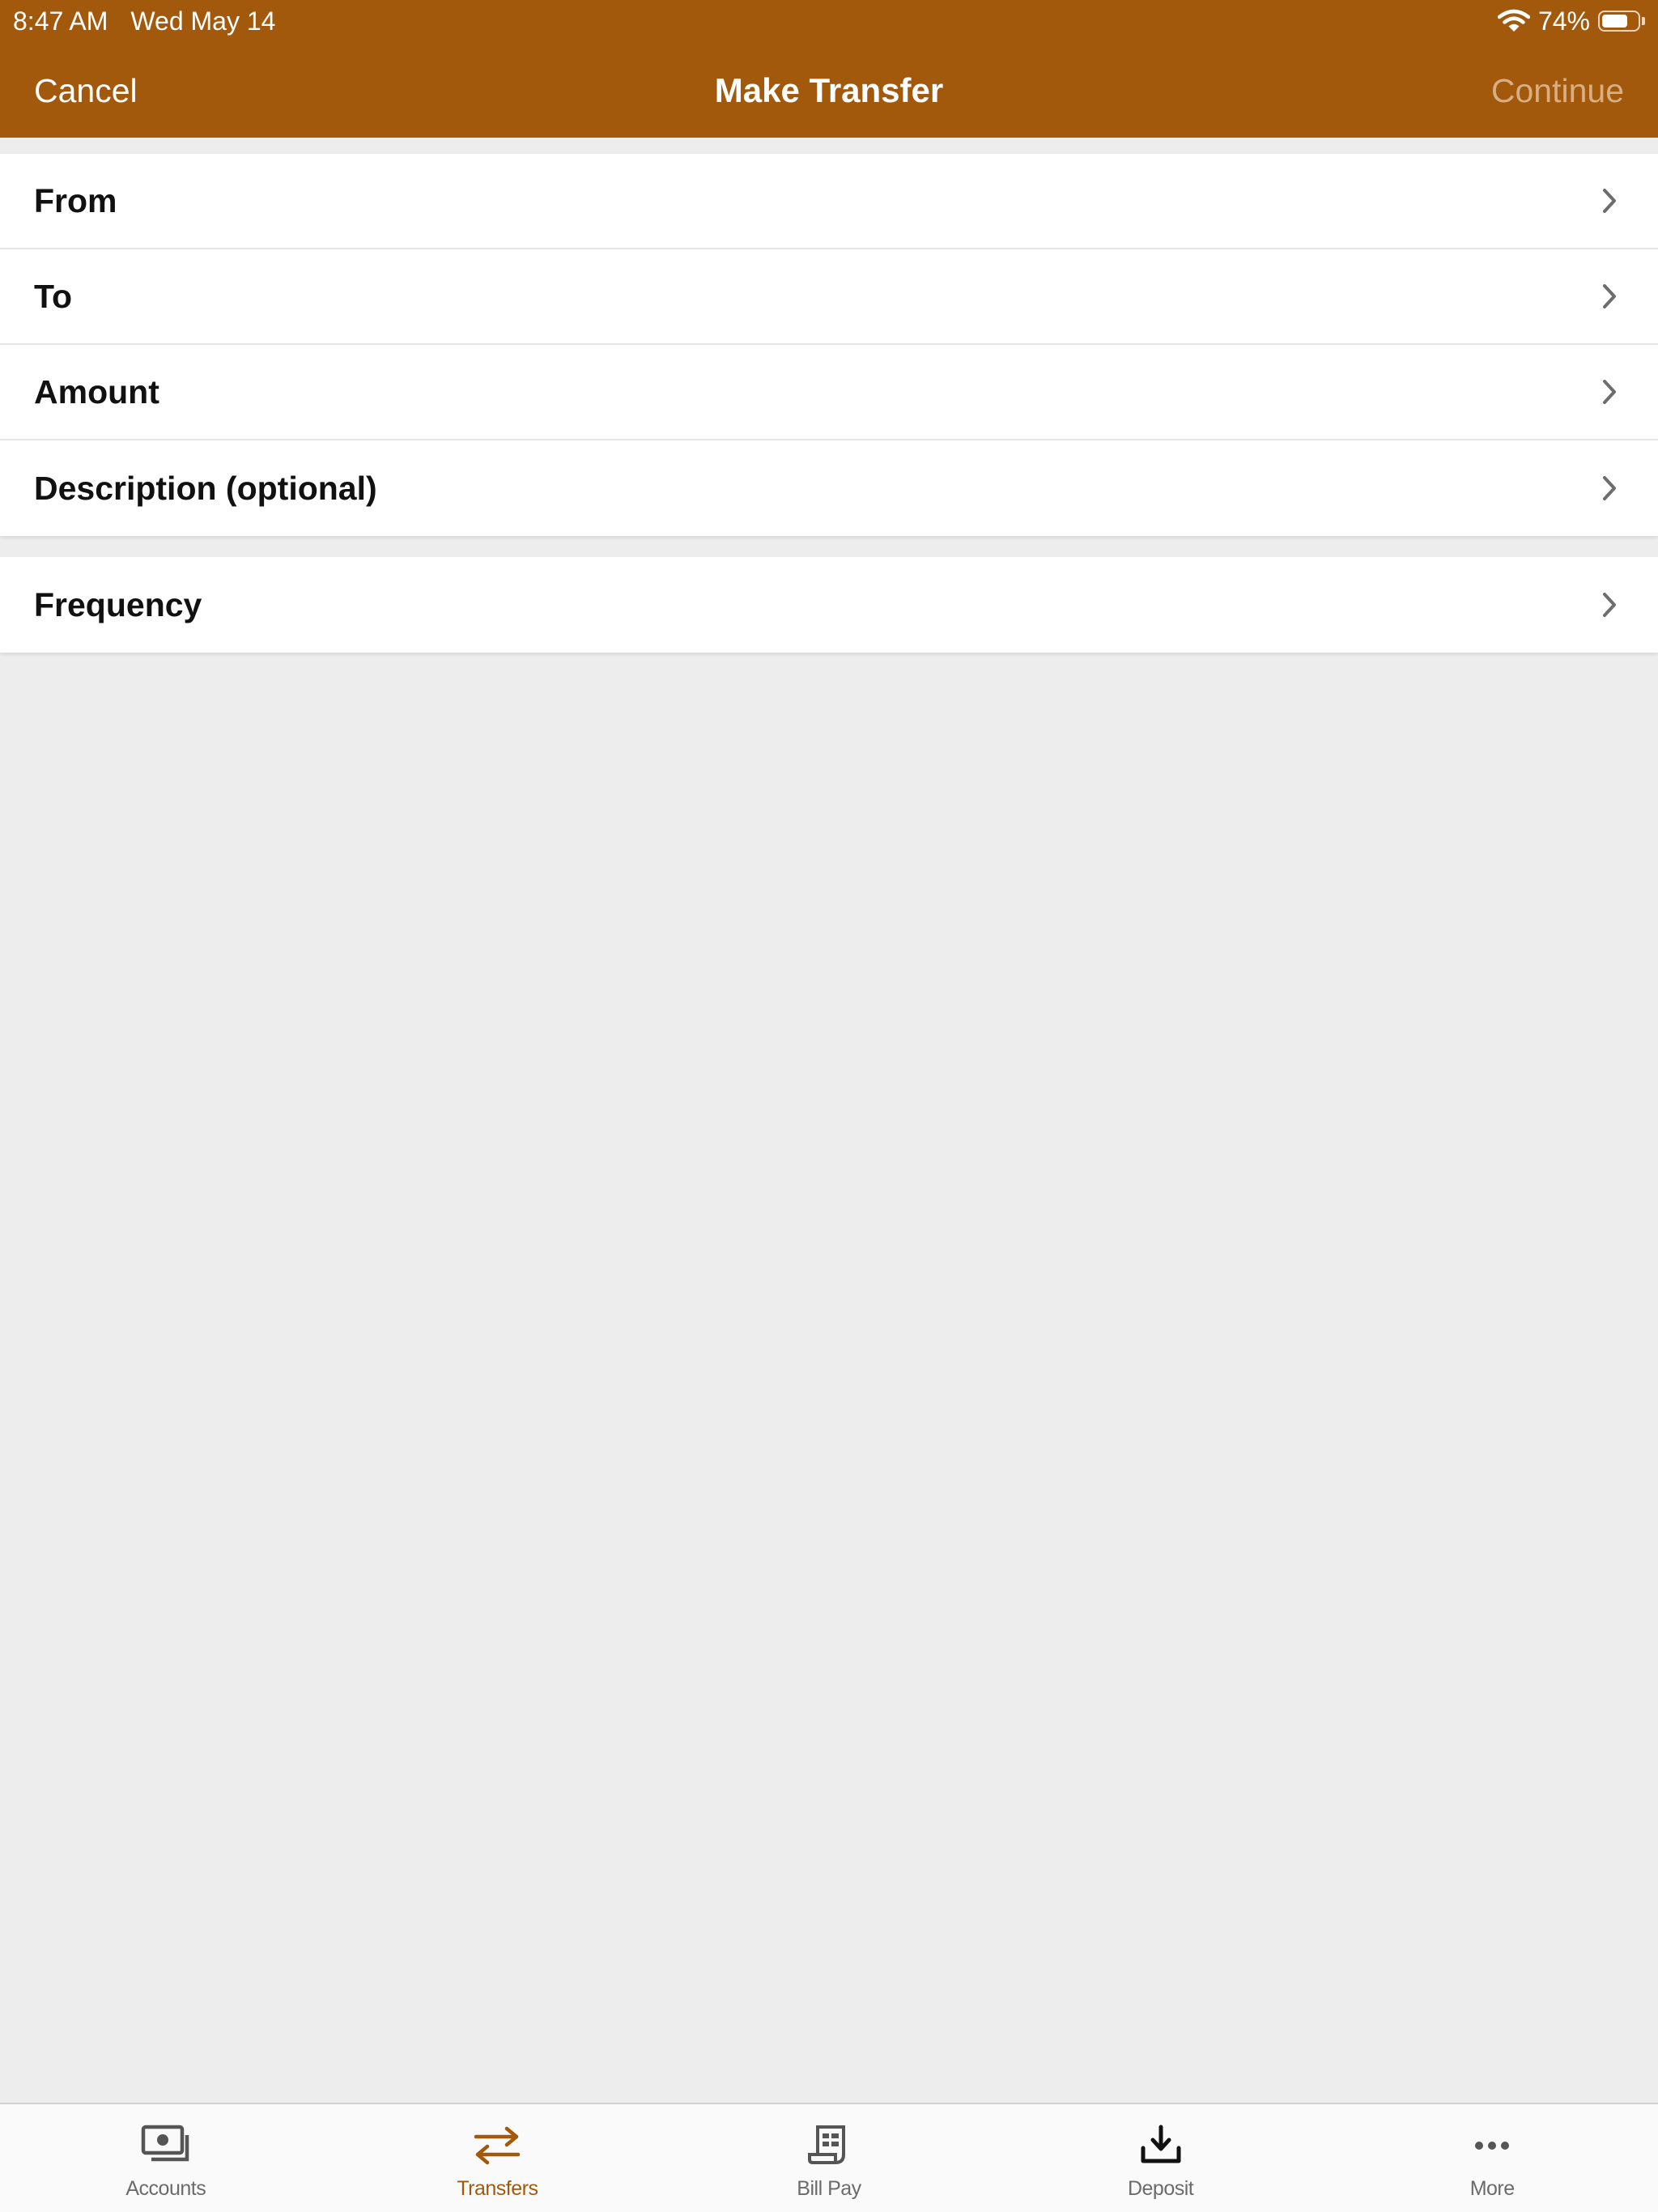 Image resolution: width=1658 pixels, height=2212 pixels. I want to click on bill-pay-icon, so click(826, 2145).